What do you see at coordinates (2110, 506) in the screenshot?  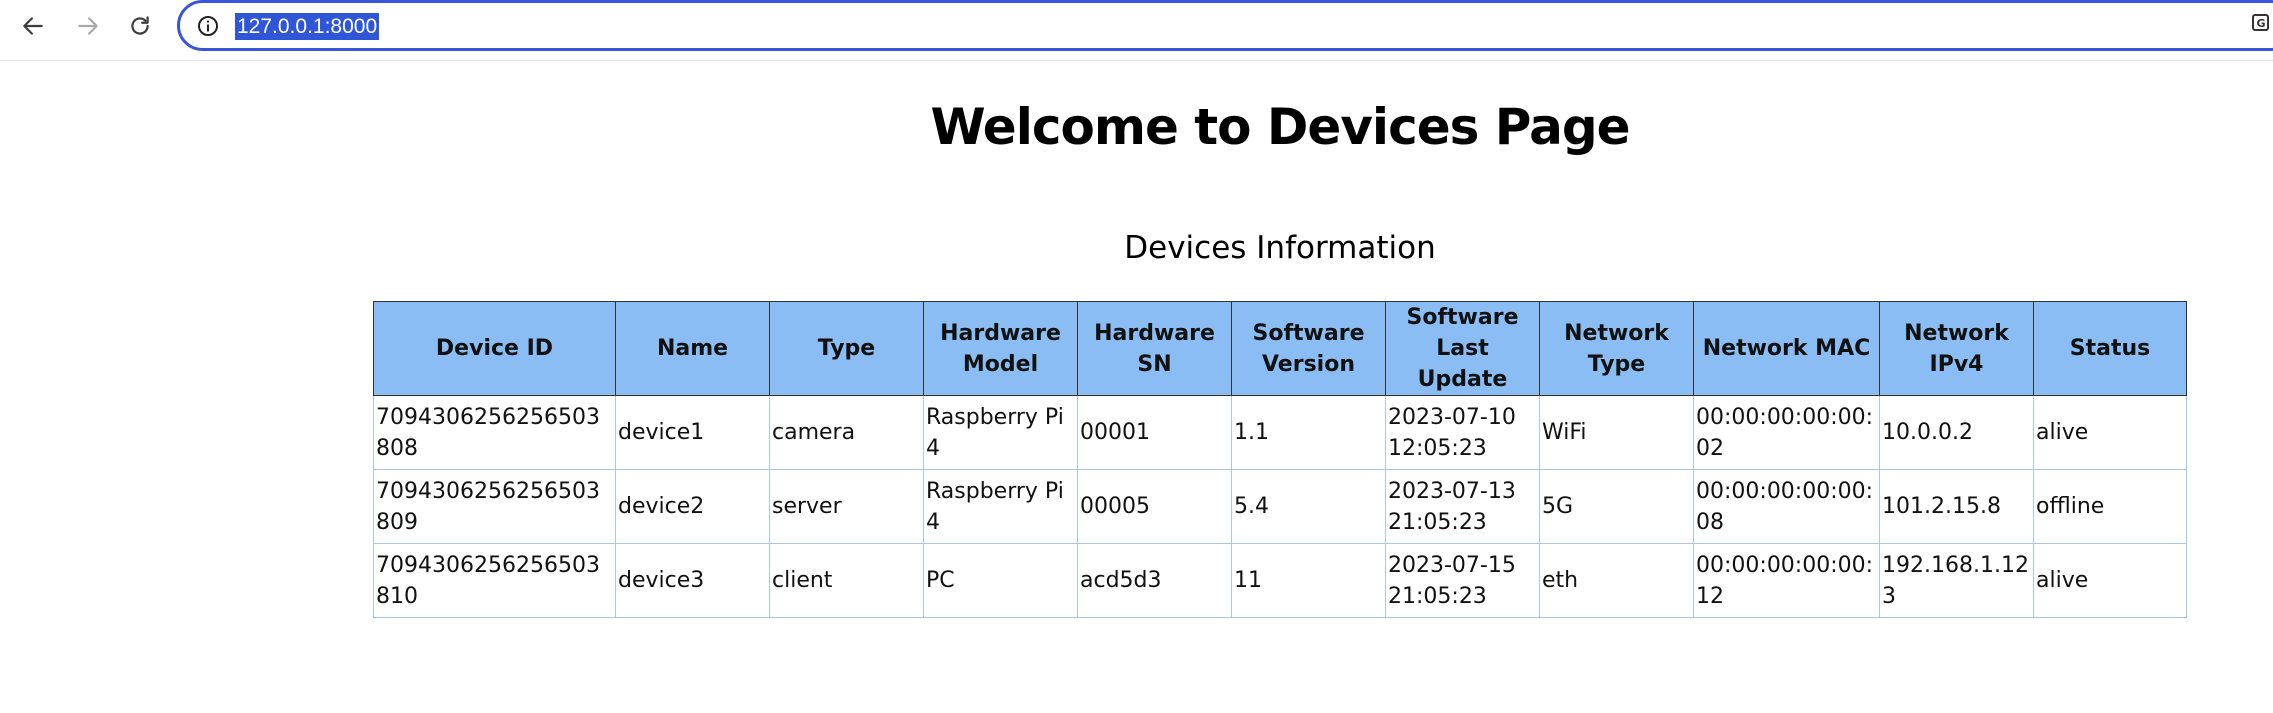 I see `cell-status: offline` at bounding box center [2110, 506].